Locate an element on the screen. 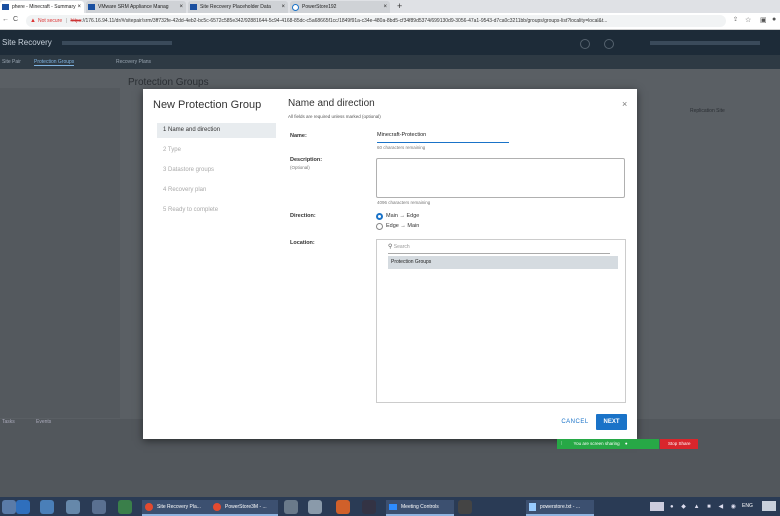 The image size is (780, 516). share-icon: ⇪ is located at coordinates (735, 19).